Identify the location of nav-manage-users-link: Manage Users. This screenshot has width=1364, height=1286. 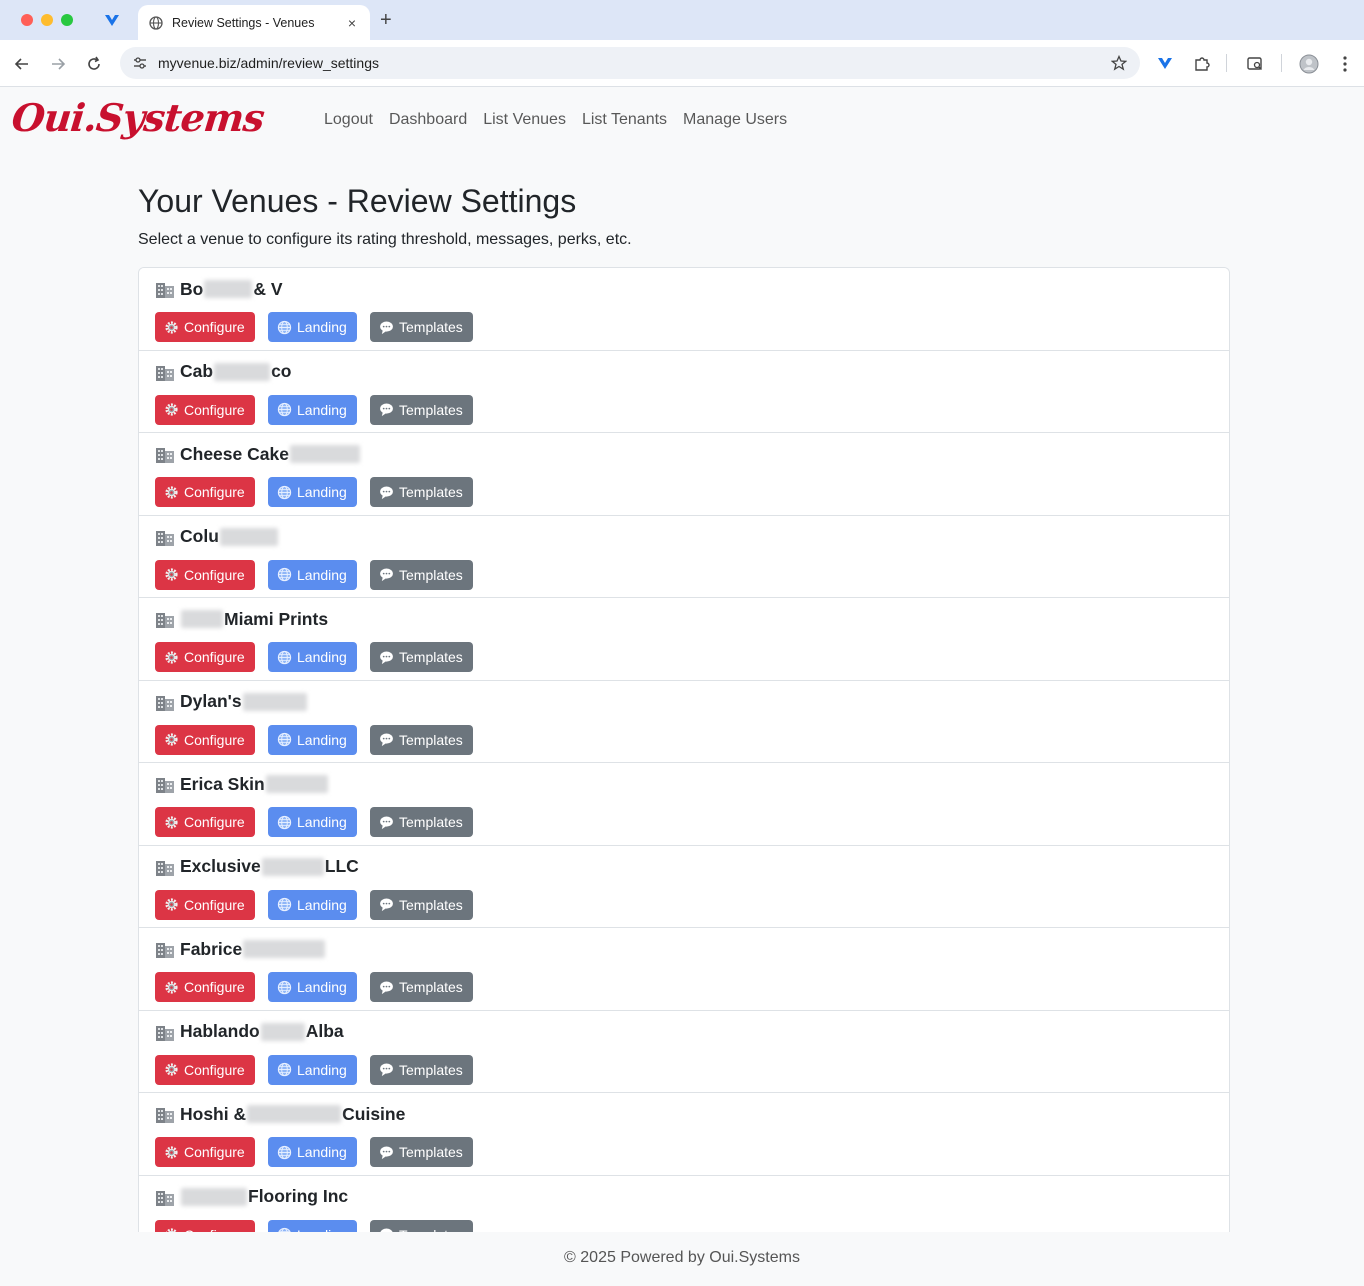
(735, 120).